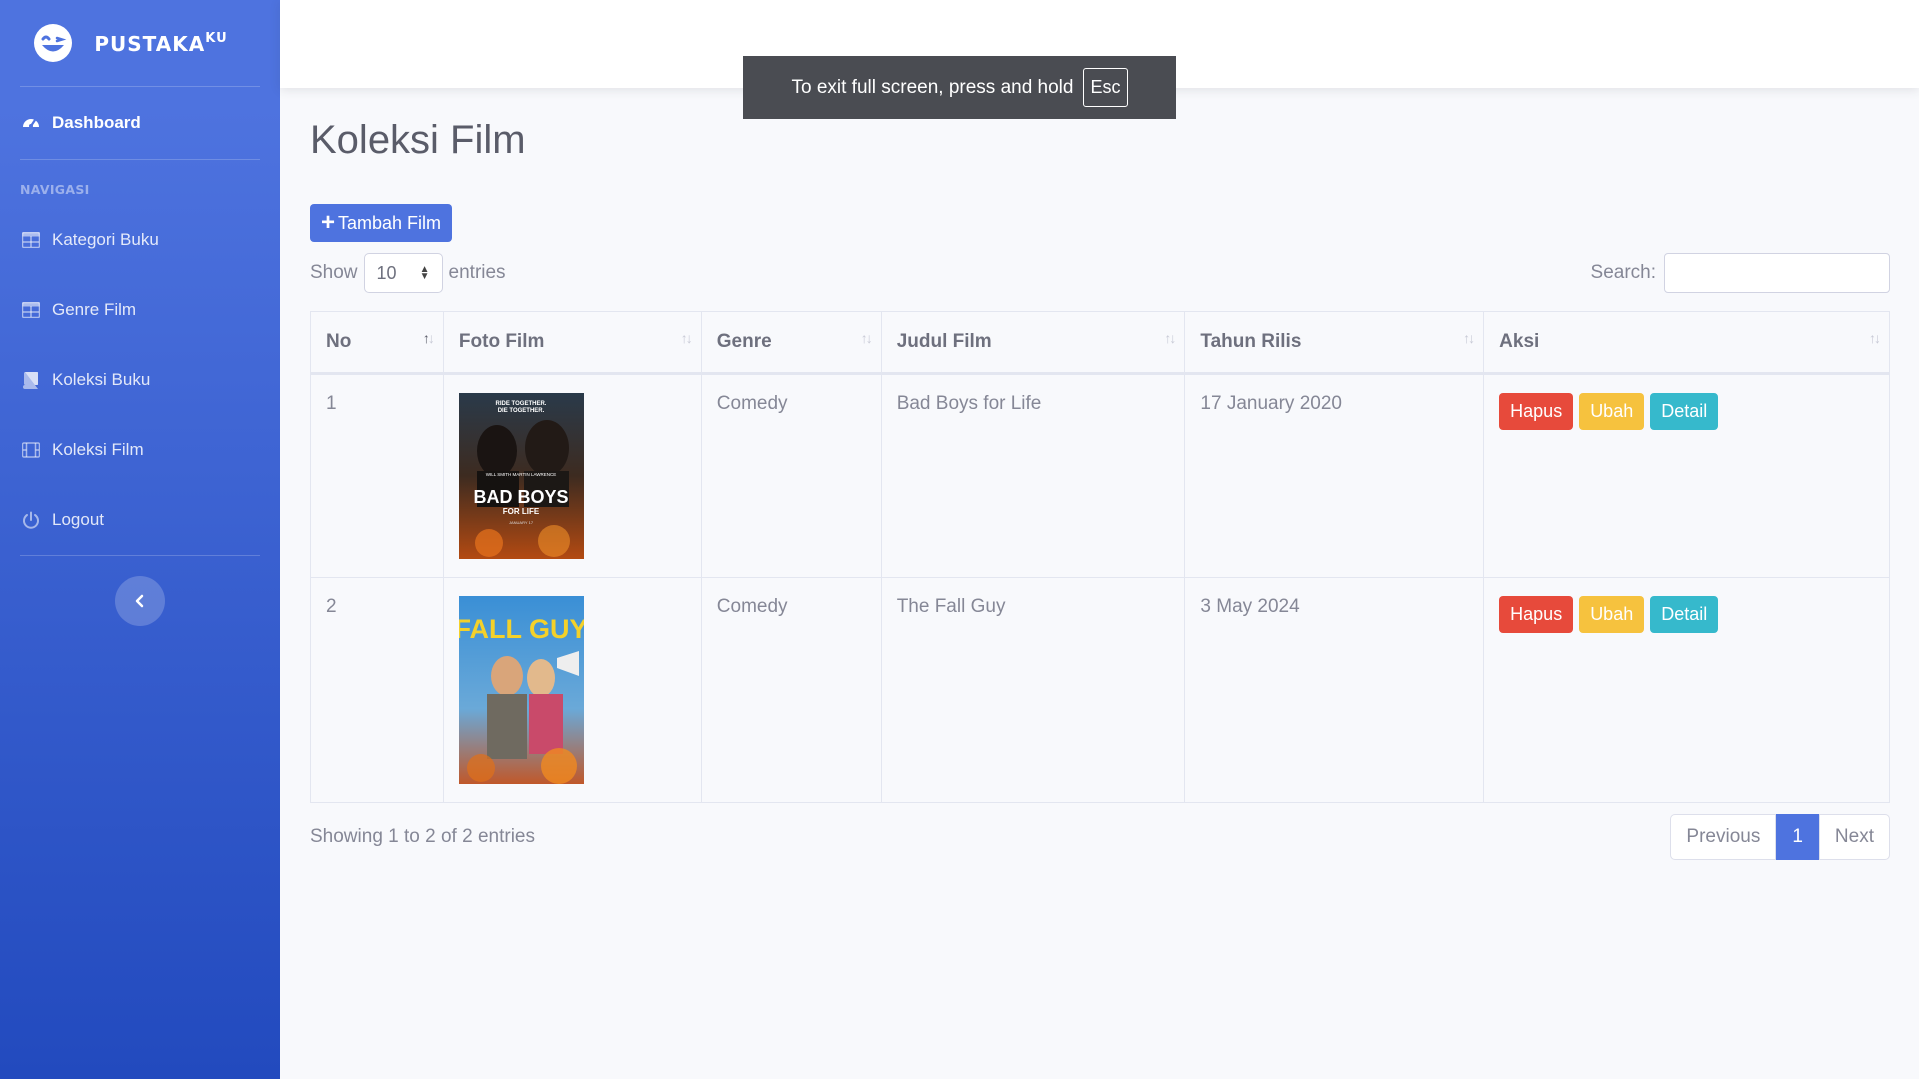 This screenshot has width=1919, height=1079. I want to click on entries-label: entries, so click(477, 272).